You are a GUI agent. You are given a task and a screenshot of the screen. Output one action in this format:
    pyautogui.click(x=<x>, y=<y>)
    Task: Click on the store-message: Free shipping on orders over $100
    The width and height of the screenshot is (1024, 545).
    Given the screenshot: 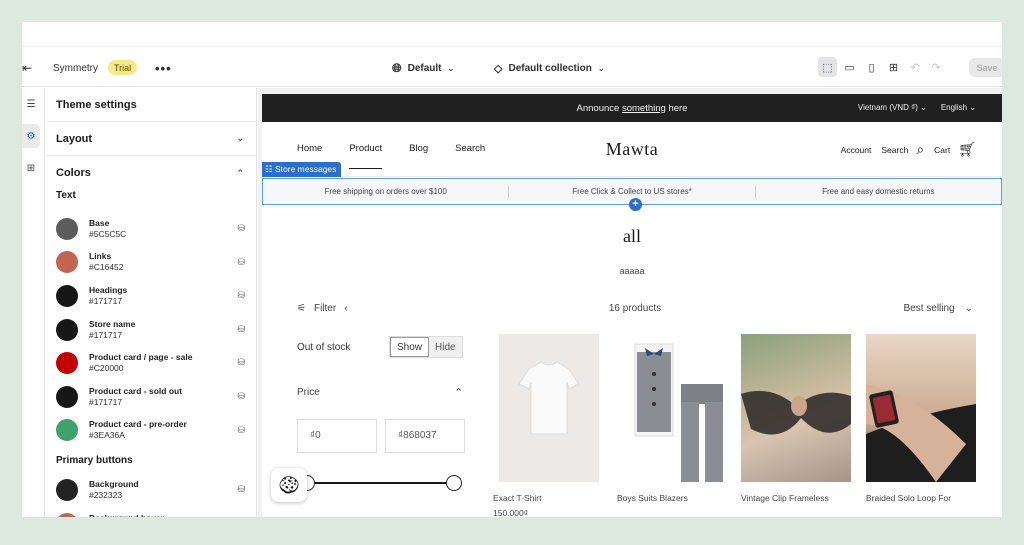 What is the action you would take?
    pyautogui.click(x=386, y=191)
    